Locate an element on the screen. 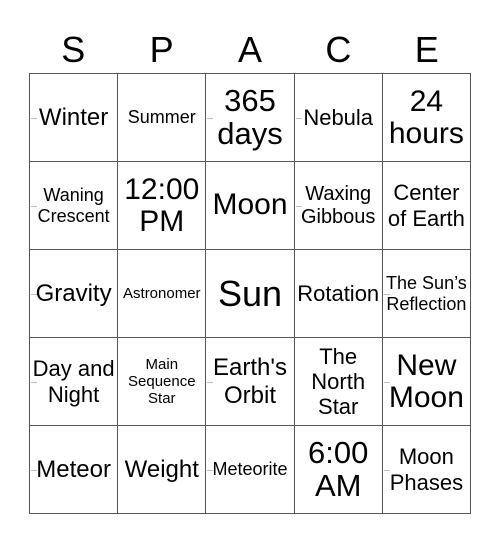 The height and width of the screenshot is (544, 500). cell-label: Nebula is located at coordinates (338, 117).